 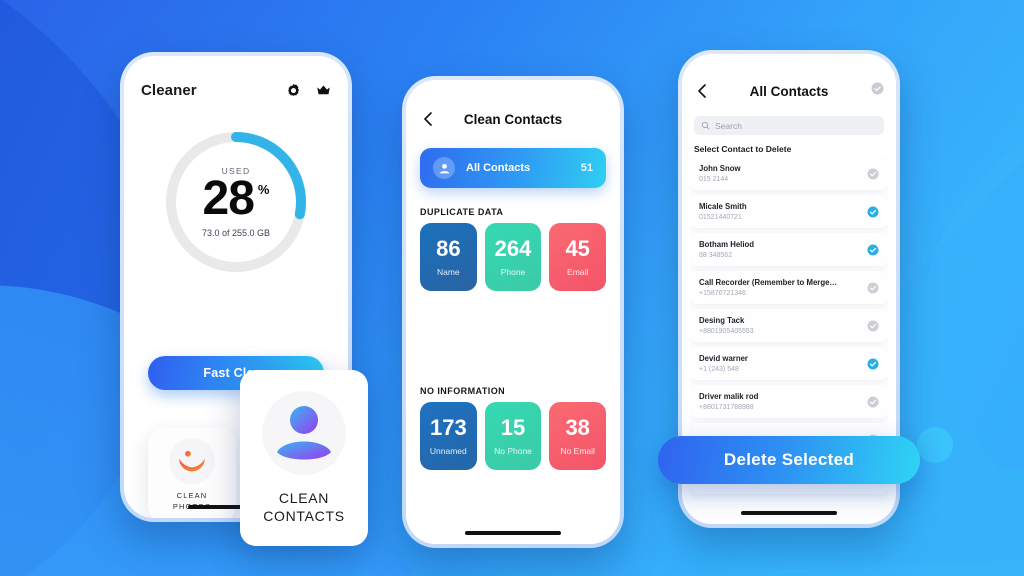 I want to click on contact-phone: 015 2144, so click(x=714, y=179).